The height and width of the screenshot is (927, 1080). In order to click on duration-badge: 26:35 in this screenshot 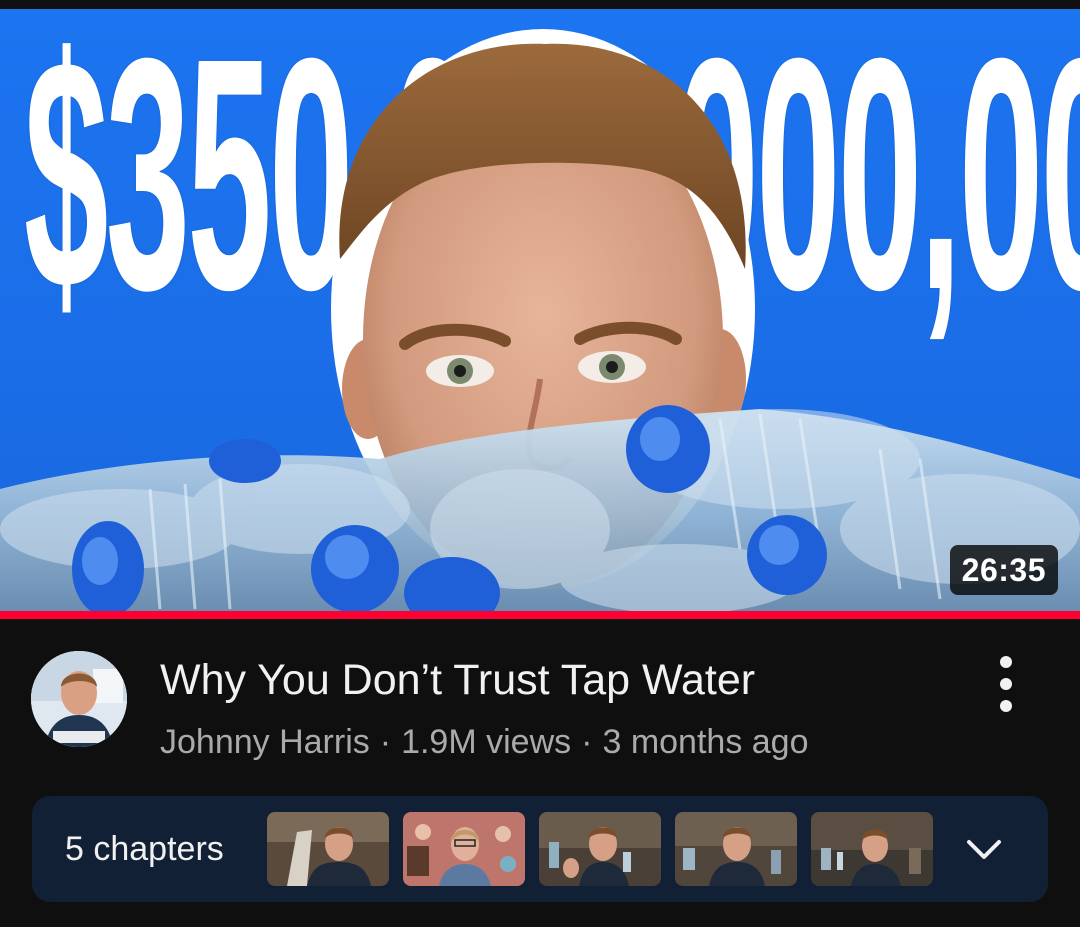, I will do `click(1003, 570)`.